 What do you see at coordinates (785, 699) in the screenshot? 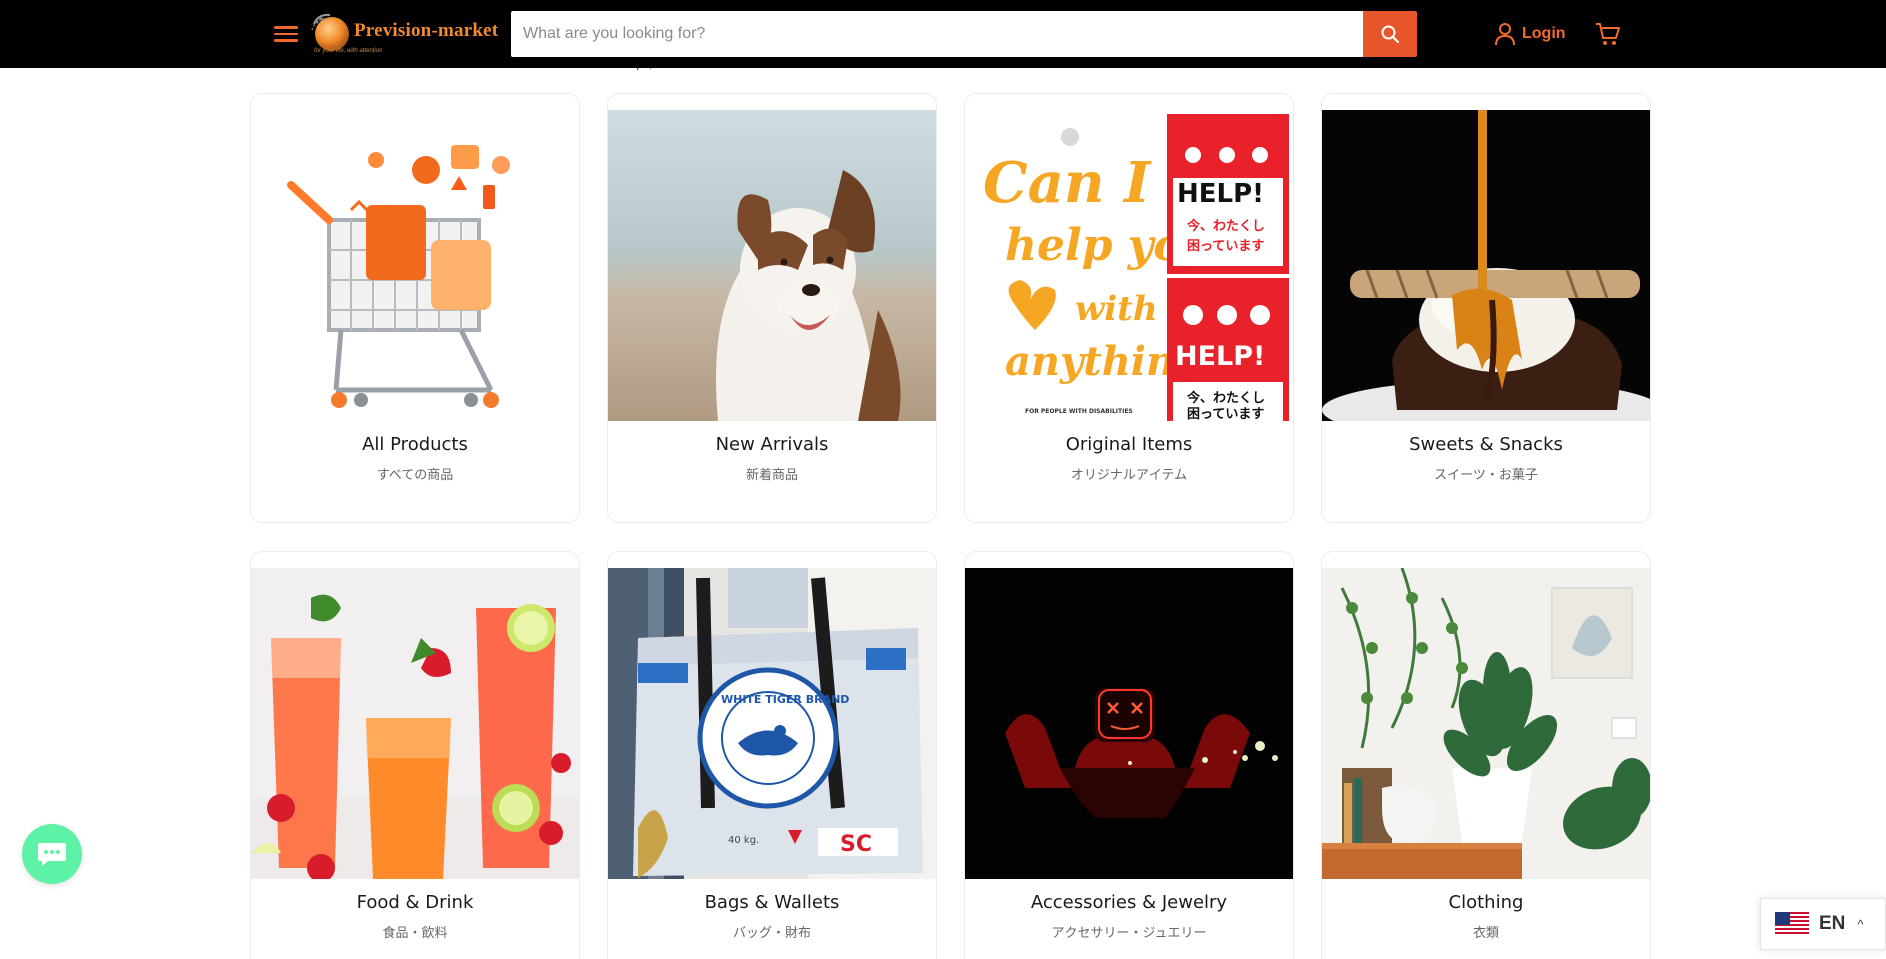
I see `bag-brand-text: WHITE TIGER BRAND` at bounding box center [785, 699].